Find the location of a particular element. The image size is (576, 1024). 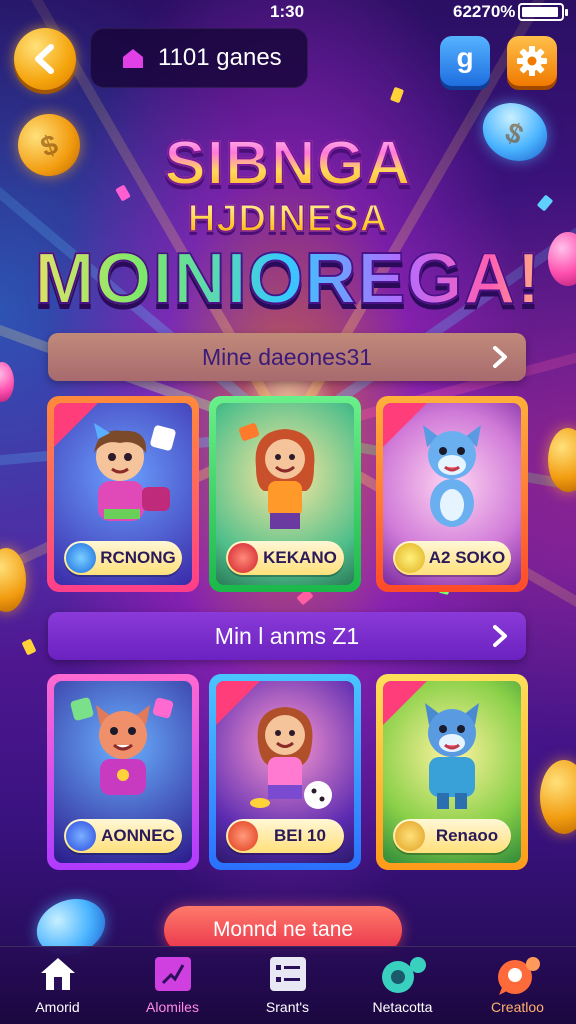

nav-item-games: Alomiles is located at coordinates (172, 985).